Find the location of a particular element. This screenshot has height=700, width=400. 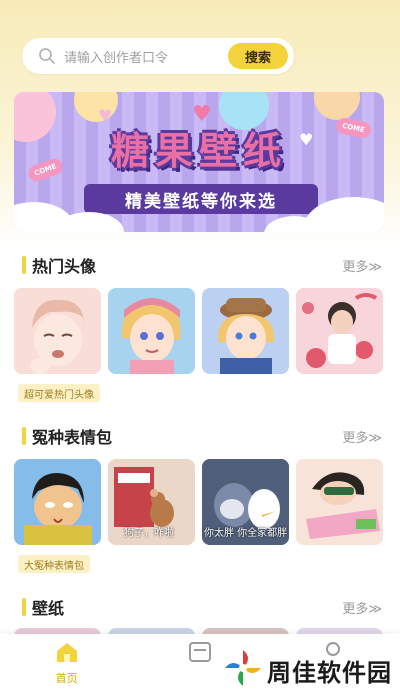

section-header-avatars: 热门头像 更多≫ is located at coordinates (202, 265).